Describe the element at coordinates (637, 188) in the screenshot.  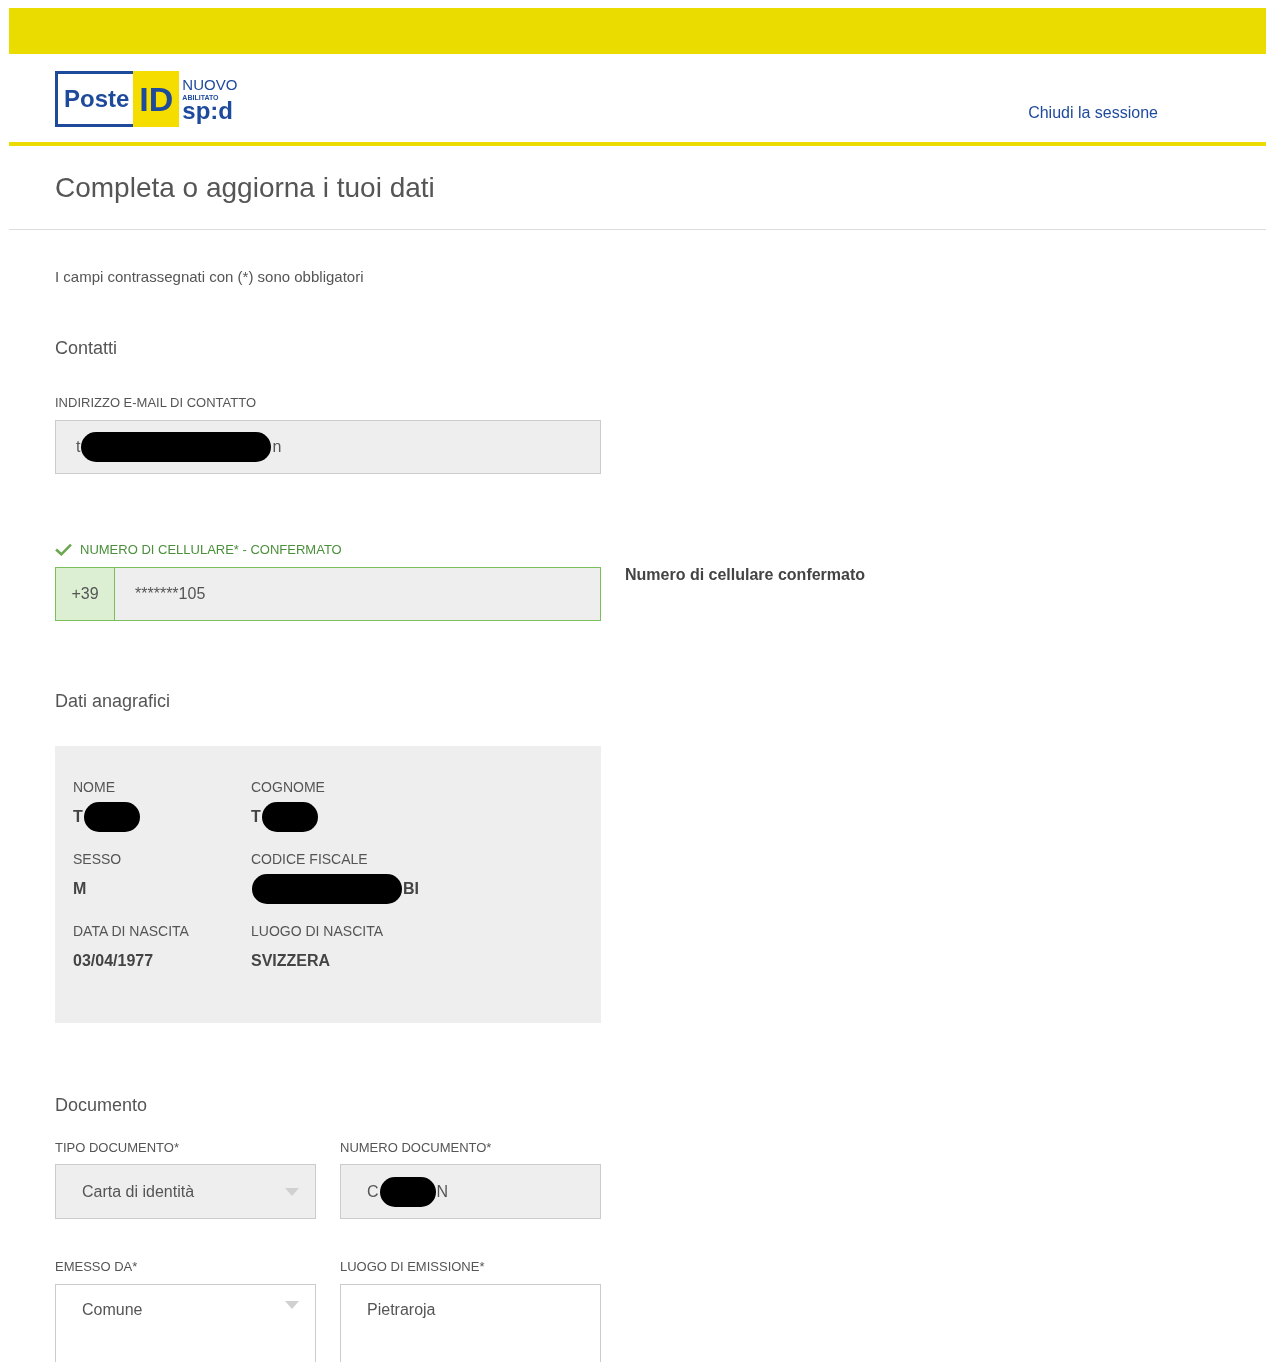
I see `page-title: Completa o aggiorna i tuoi dati` at that location.